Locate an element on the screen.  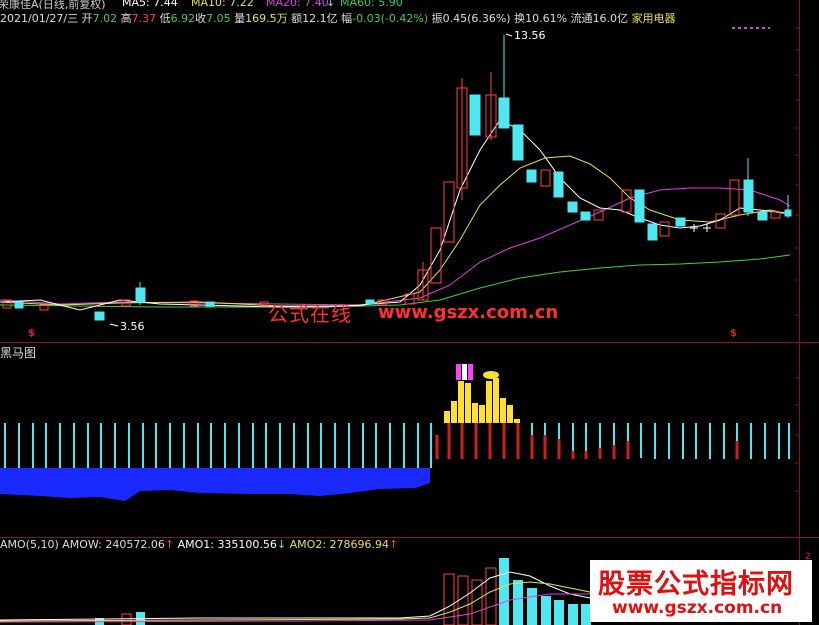
close-value: 7.05 is located at coordinates (218, 18).